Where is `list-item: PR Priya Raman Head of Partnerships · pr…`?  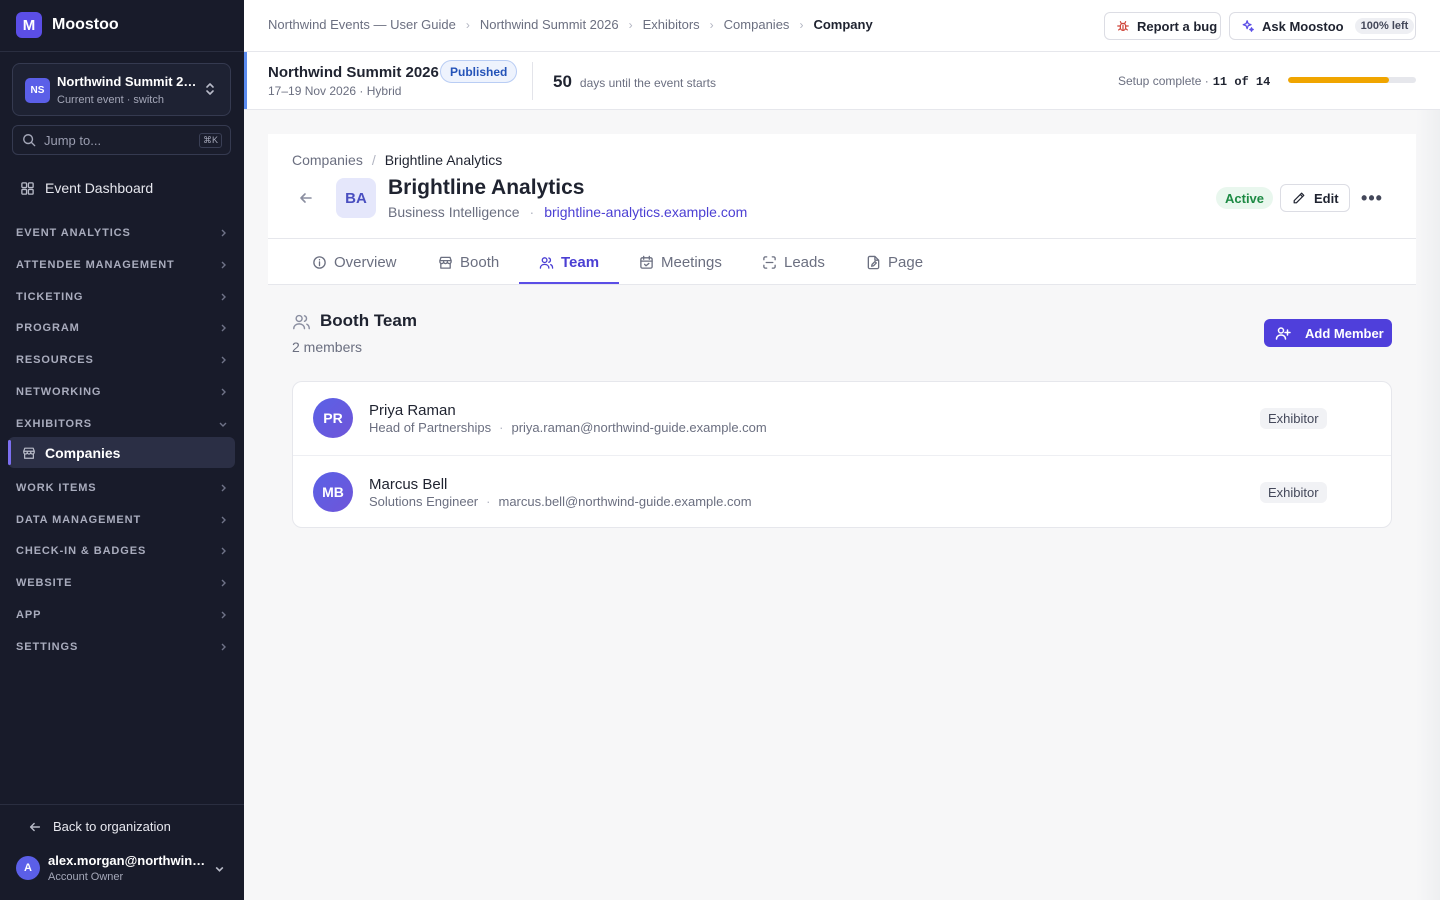 list-item: PR Priya Raman Head of Partnerships · pr… is located at coordinates (842, 418).